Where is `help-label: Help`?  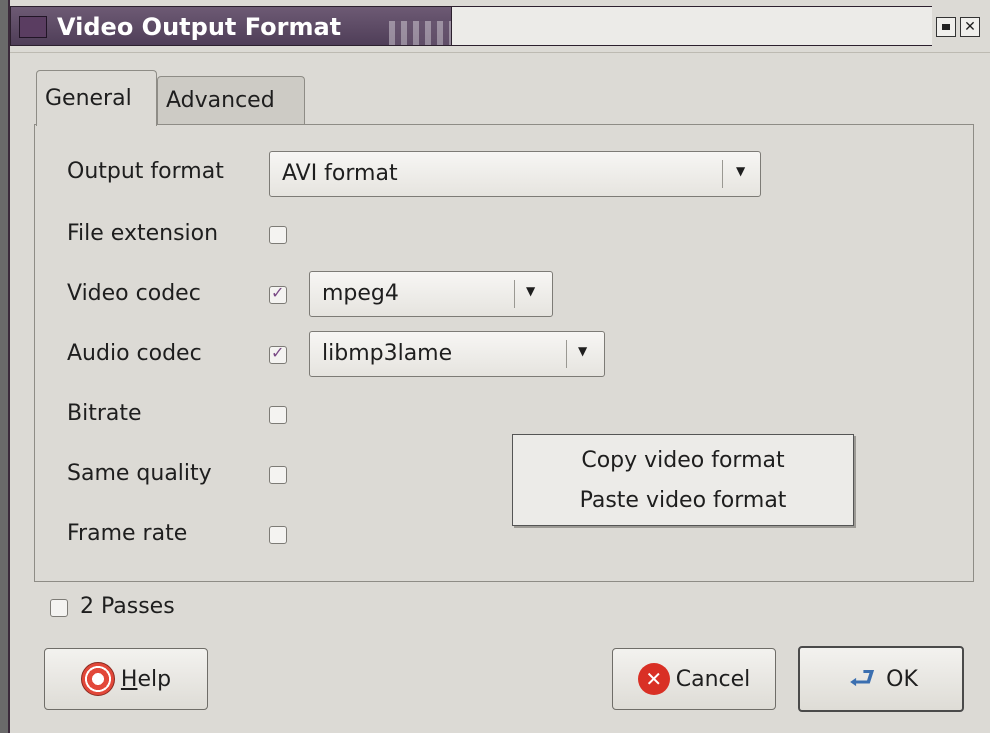 help-label: Help is located at coordinates (146, 679).